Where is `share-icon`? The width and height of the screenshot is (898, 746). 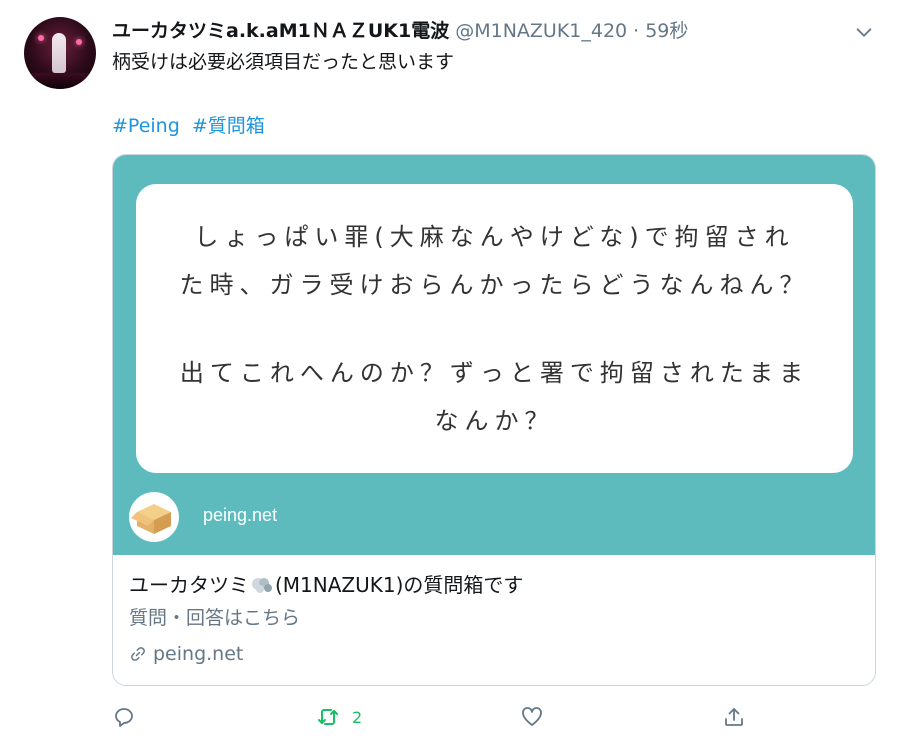 share-icon is located at coordinates (734, 717).